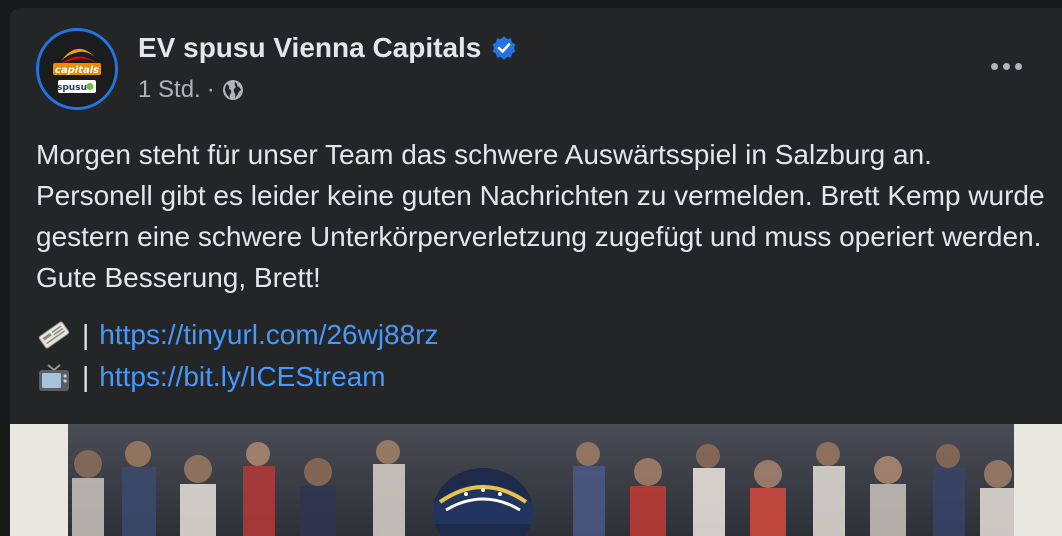 This screenshot has width=1062, height=536. What do you see at coordinates (72, 88) in the screenshot?
I see `sponsor-text: spusu` at bounding box center [72, 88].